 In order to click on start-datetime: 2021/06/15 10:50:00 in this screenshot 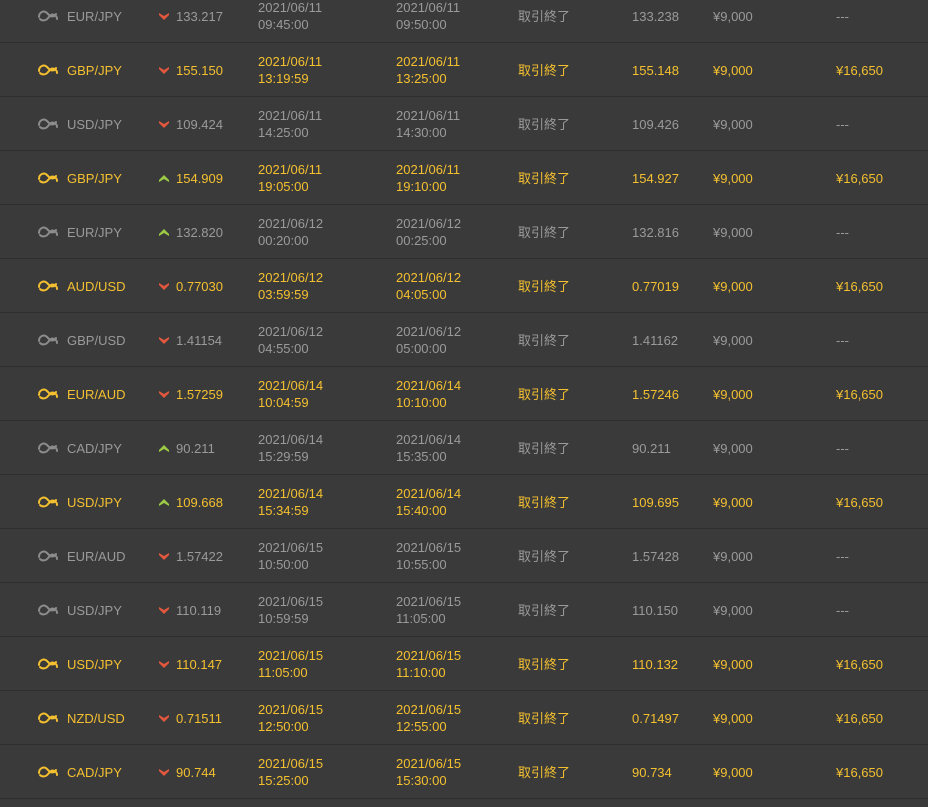, I will do `click(290, 556)`.